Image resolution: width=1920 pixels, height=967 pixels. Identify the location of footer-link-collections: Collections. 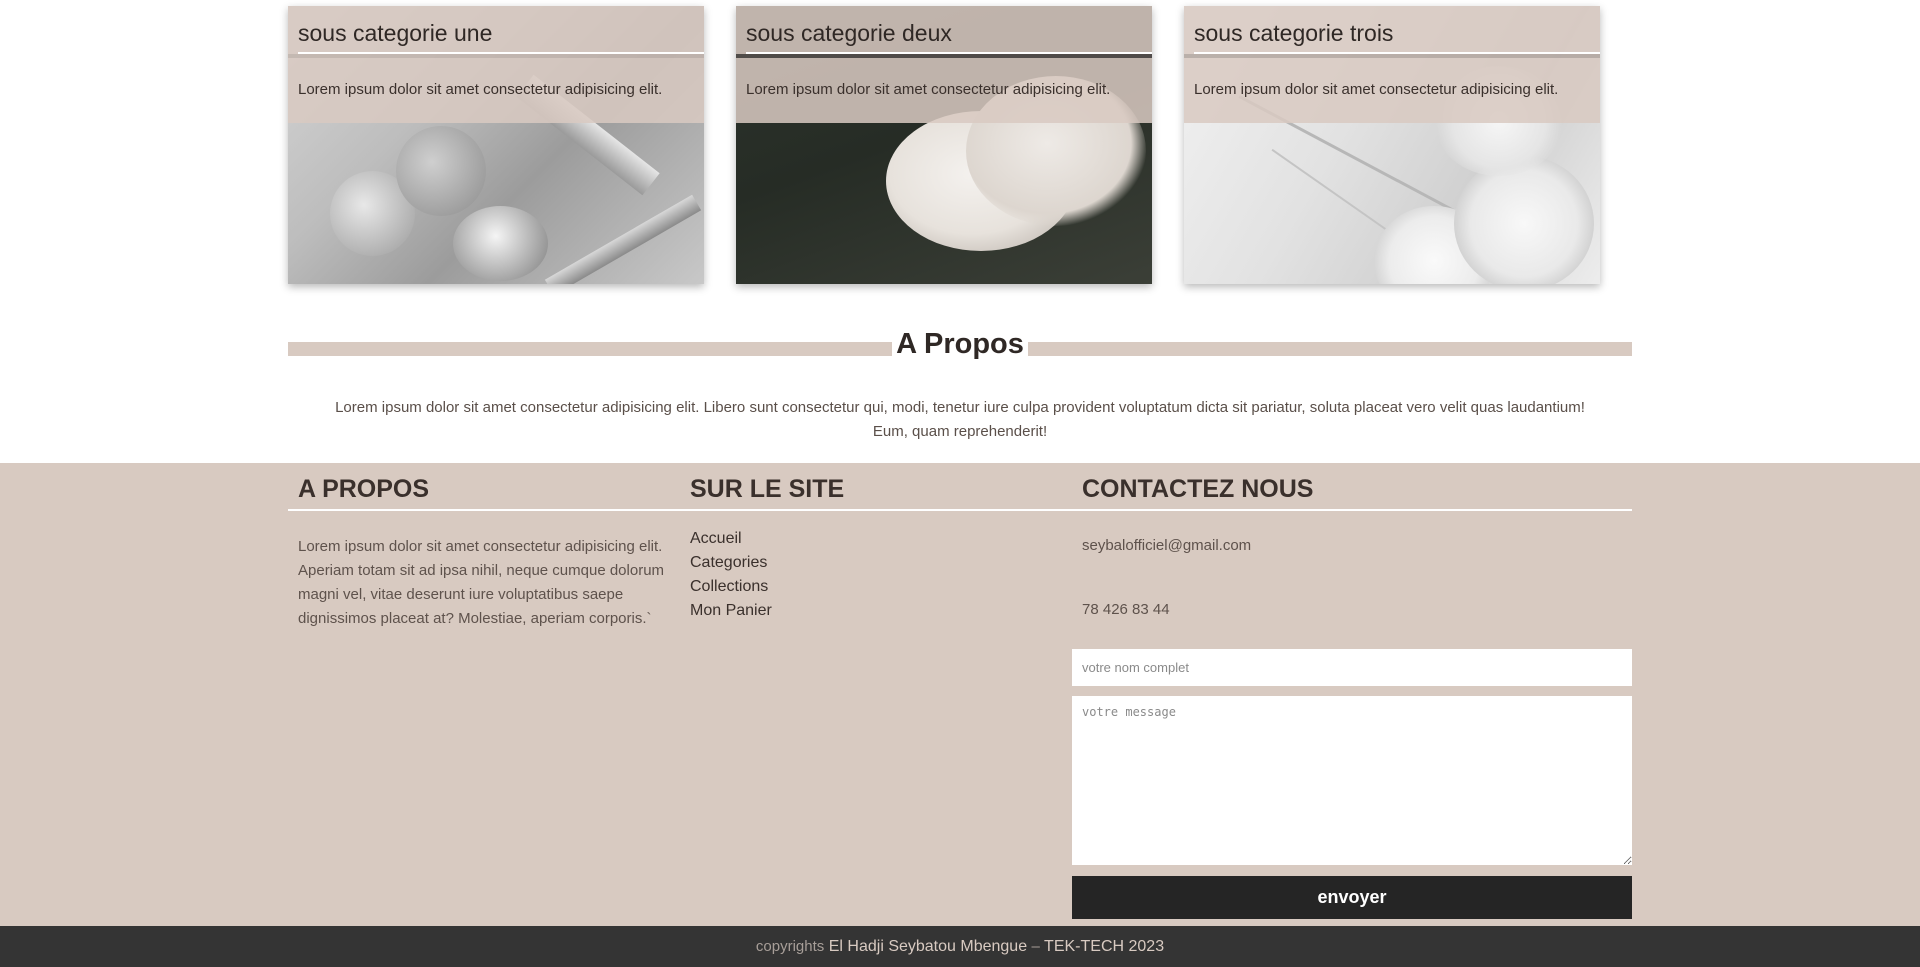
(731, 587).